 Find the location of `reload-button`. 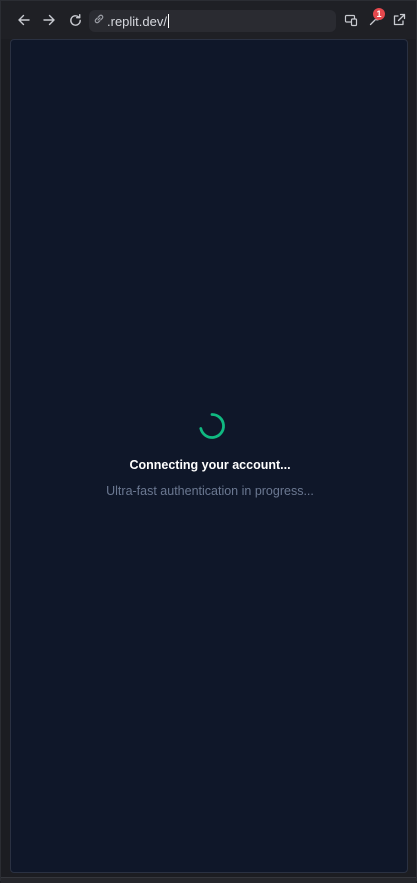

reload-button is located at coordinates (75, 20).